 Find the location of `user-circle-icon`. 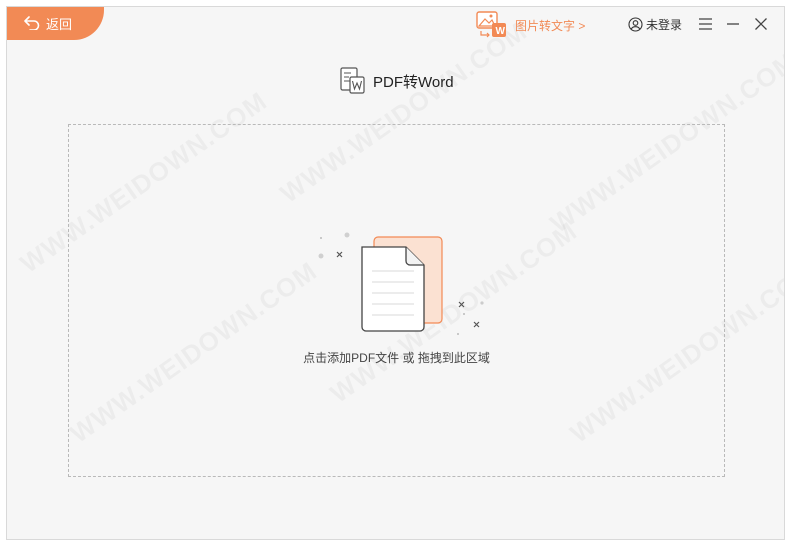

user-circle-icon is located at coordinates (635, 24).